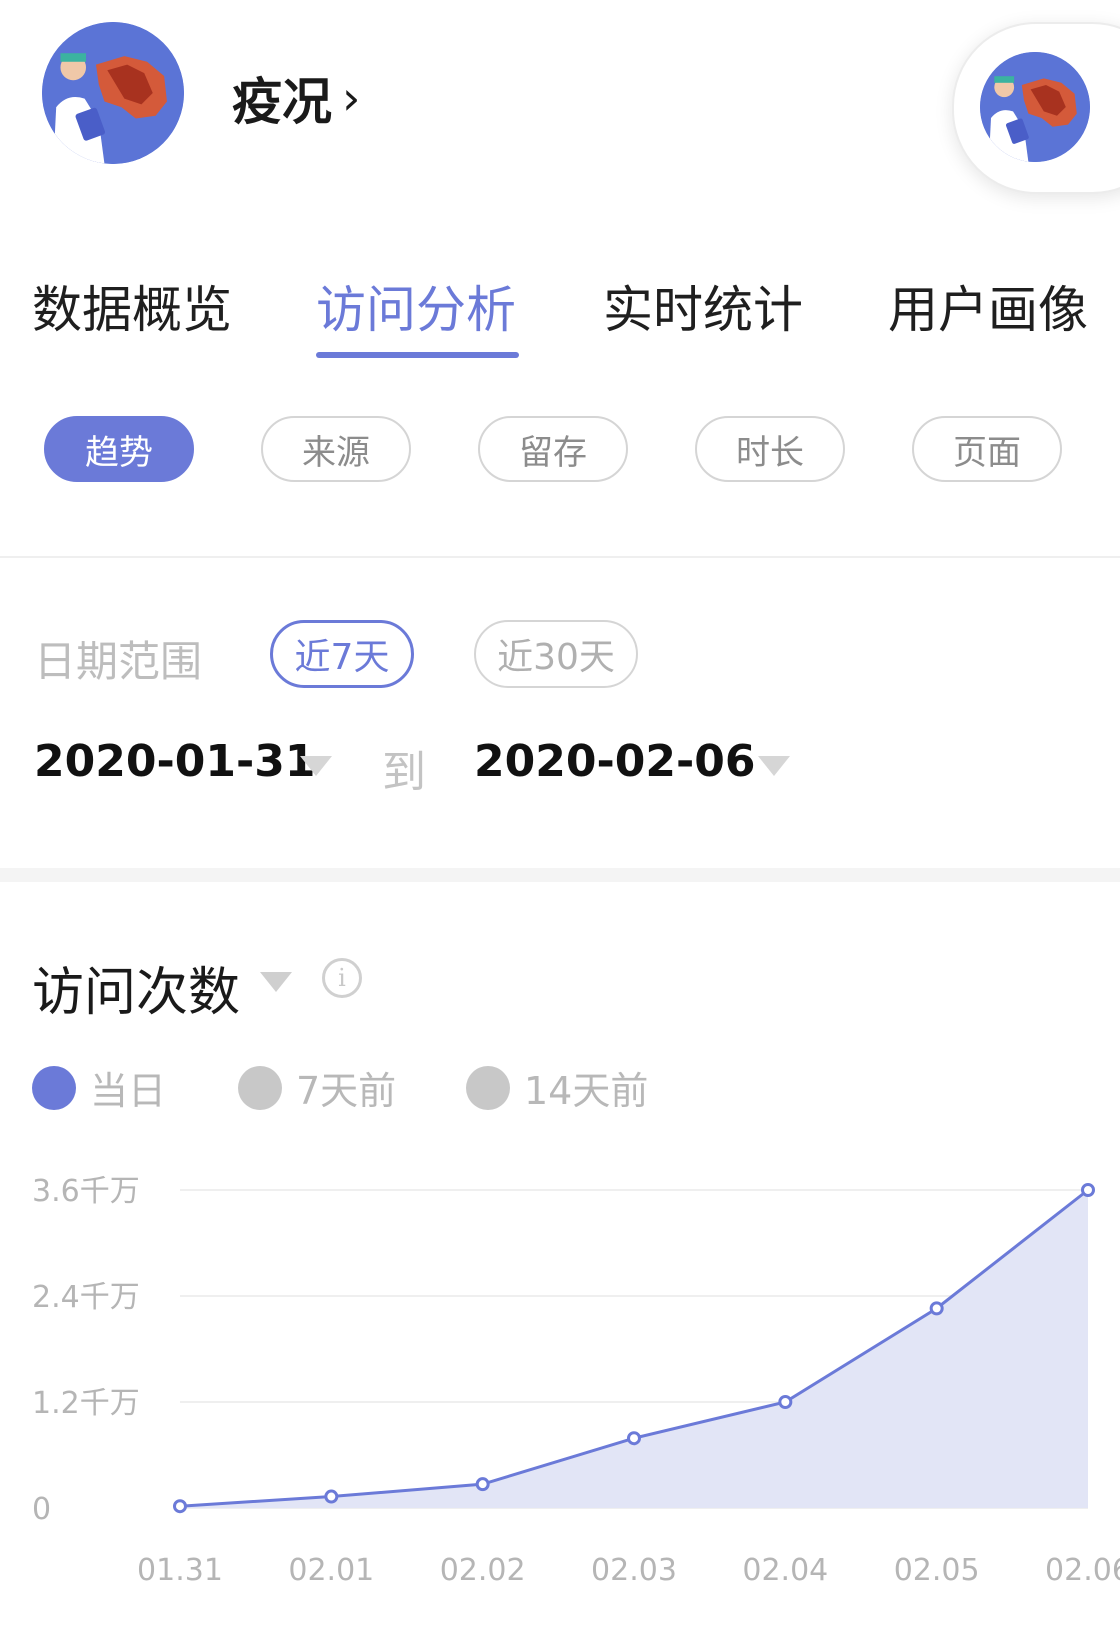  I want to click on y-tick-label: 3.6千万, so click(86, 1191).